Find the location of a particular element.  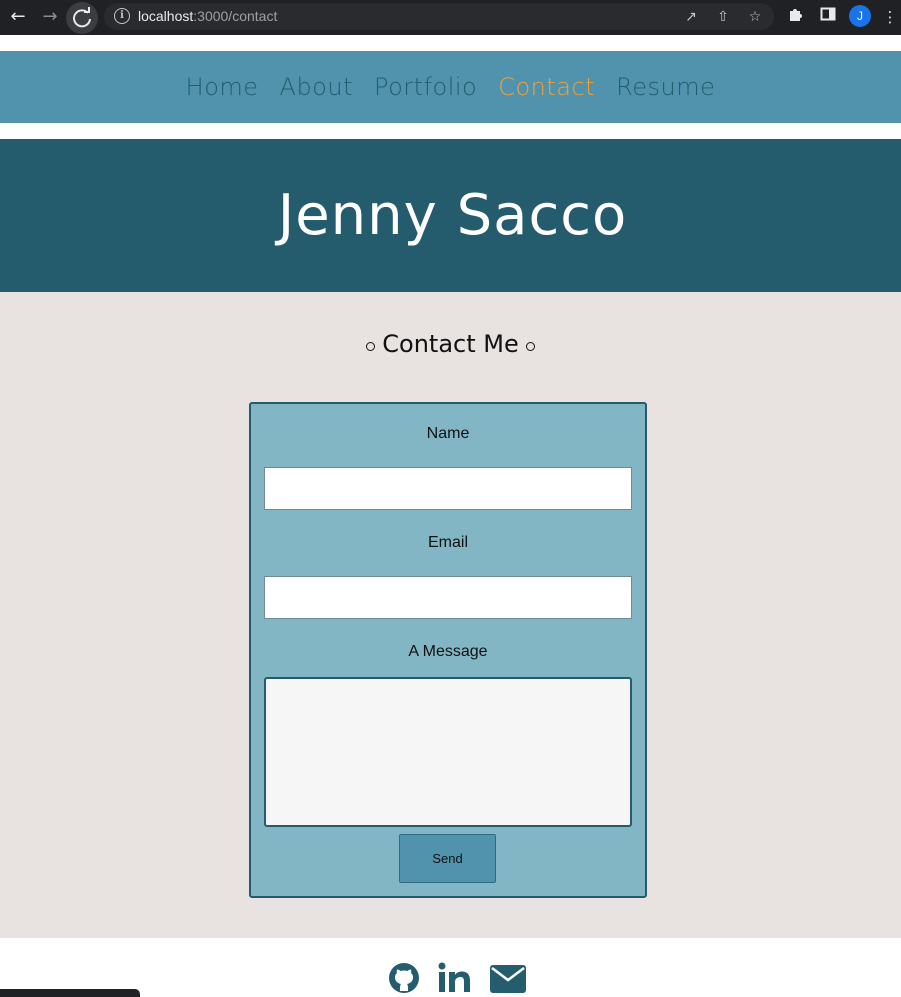

nav-home: Home is located at coordinates (222, 87).